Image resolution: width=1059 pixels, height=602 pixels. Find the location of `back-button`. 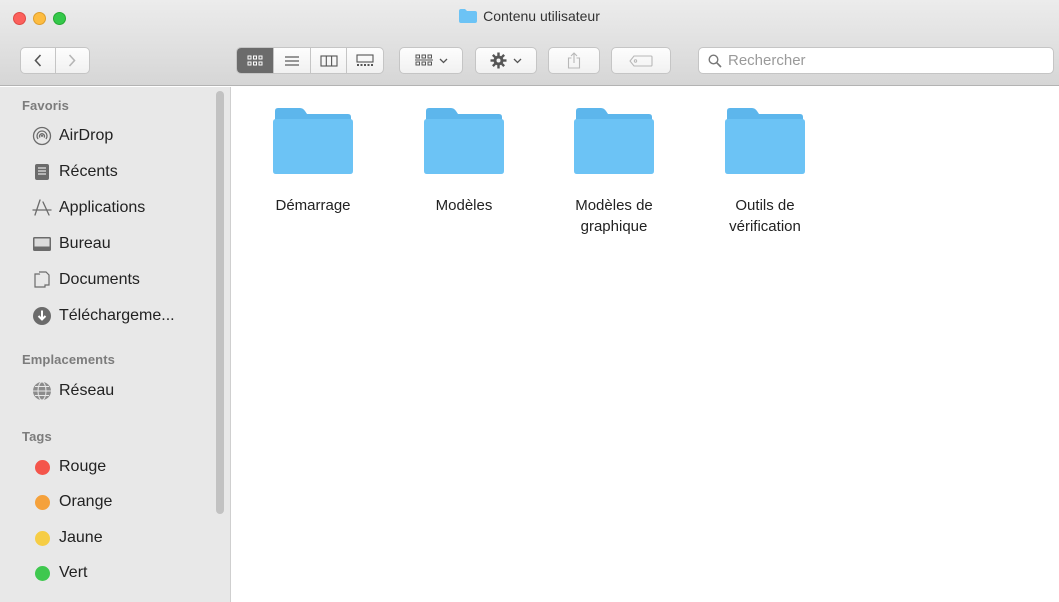

back-button is located at coordinates (38, 60).